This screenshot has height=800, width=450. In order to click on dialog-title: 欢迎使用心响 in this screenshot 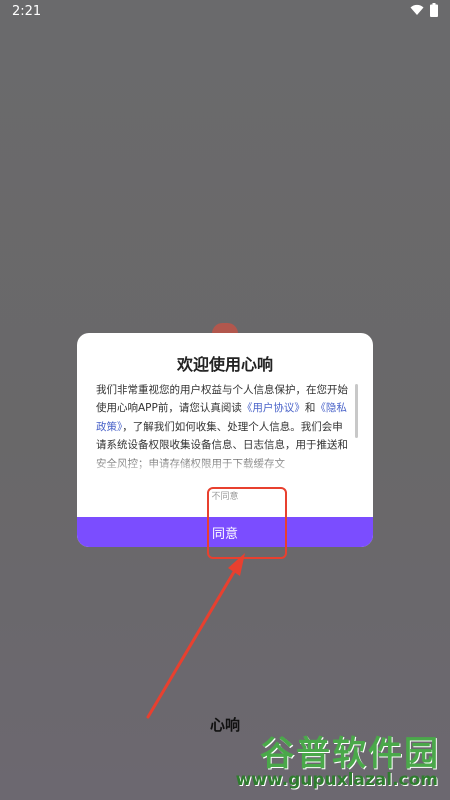, I will do `click(224, 364)`.